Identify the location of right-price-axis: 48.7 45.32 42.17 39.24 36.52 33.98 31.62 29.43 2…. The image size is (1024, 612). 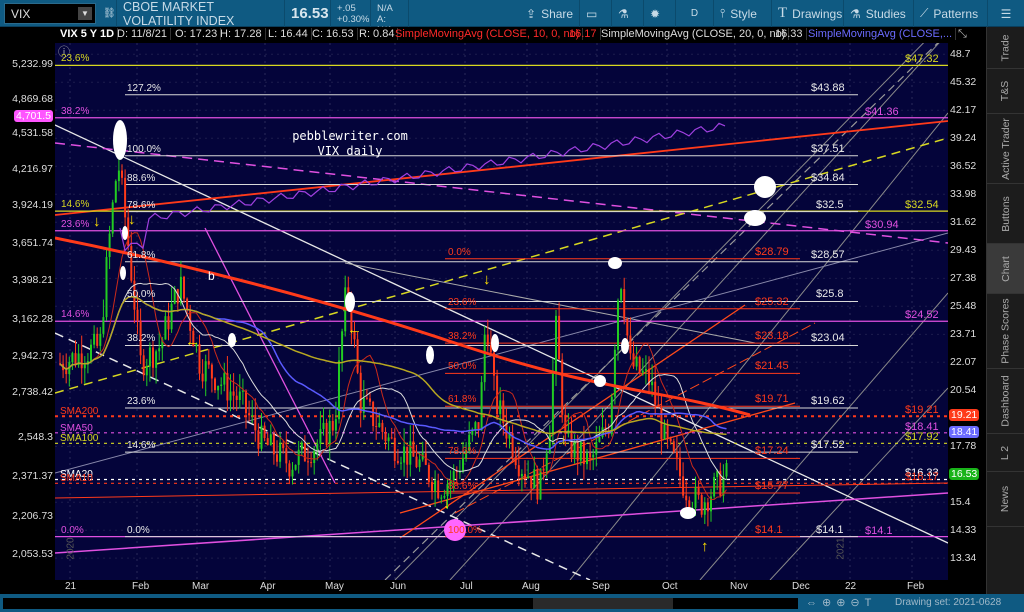
(967, 311).